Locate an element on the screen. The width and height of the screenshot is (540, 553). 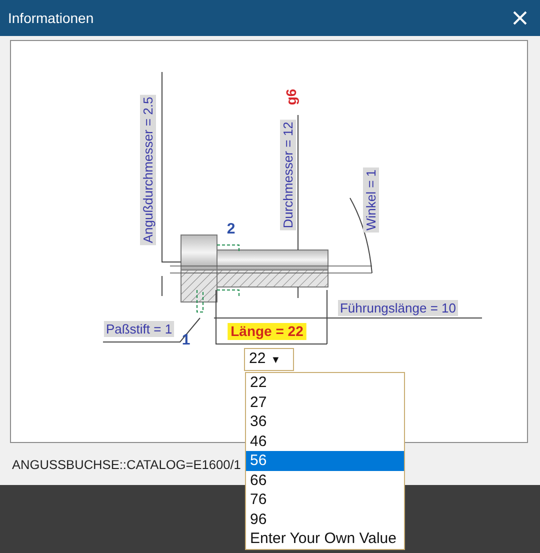
dropdown-option: 76 is located at coordinates (325, 500).